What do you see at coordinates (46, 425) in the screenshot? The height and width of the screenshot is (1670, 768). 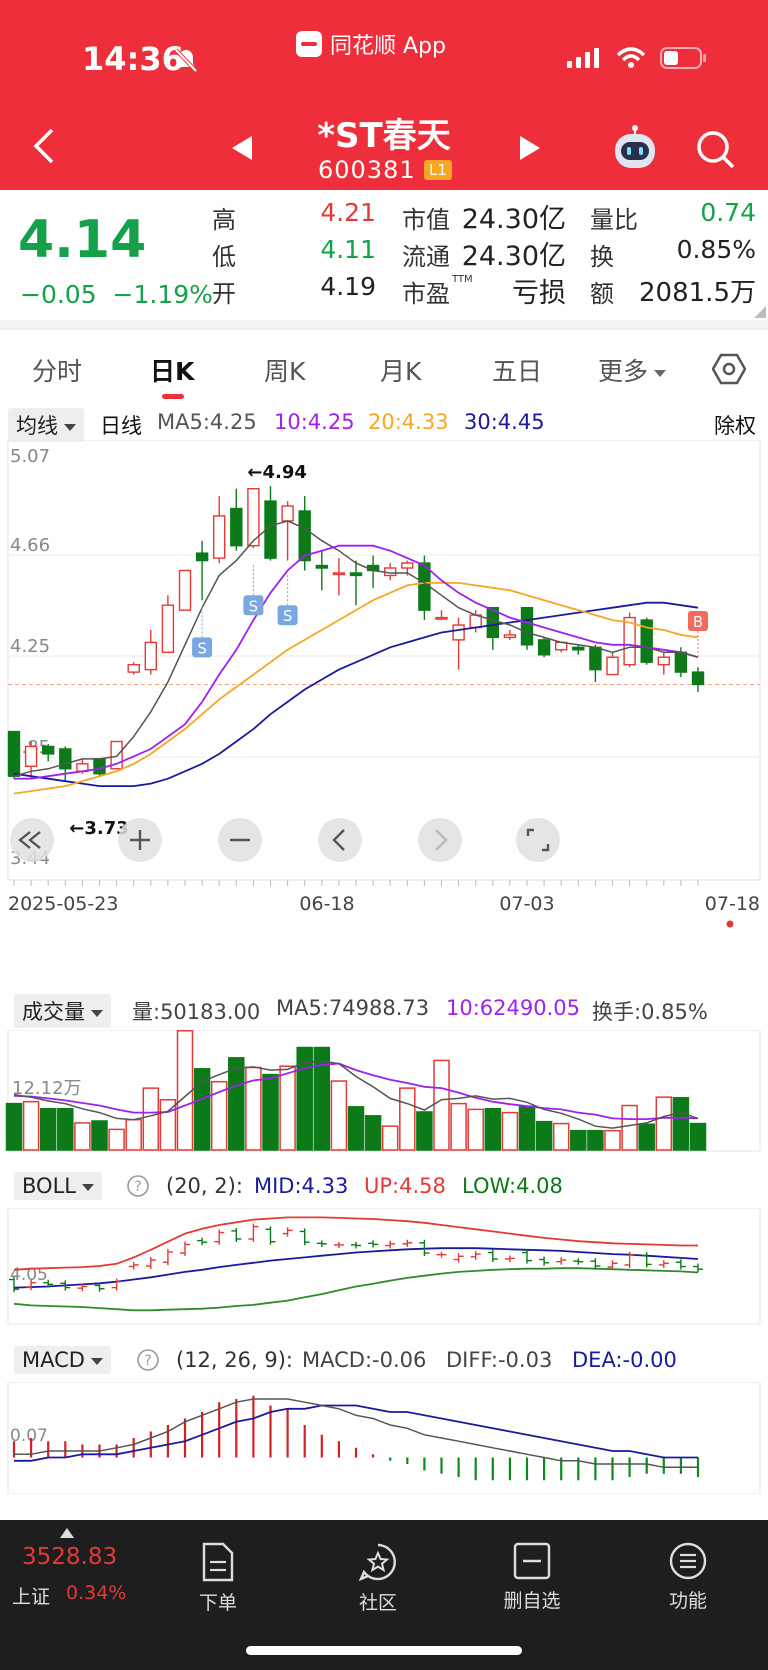 I see `indicator-dropdown: 均线` at bounding box center [46, 425].